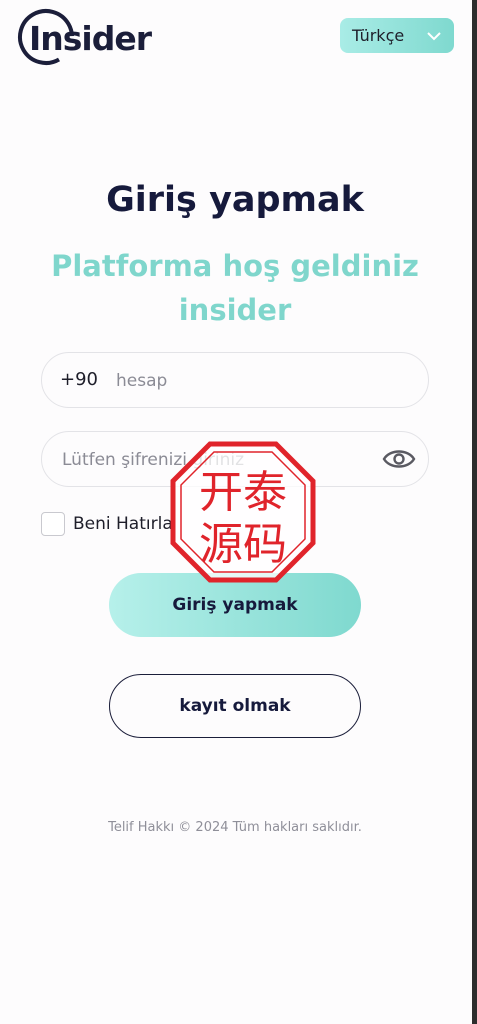 The width and height of the screenshot is (477, 1024). I want to click on remember-label: Beni Hatırla, so click(123, 524).